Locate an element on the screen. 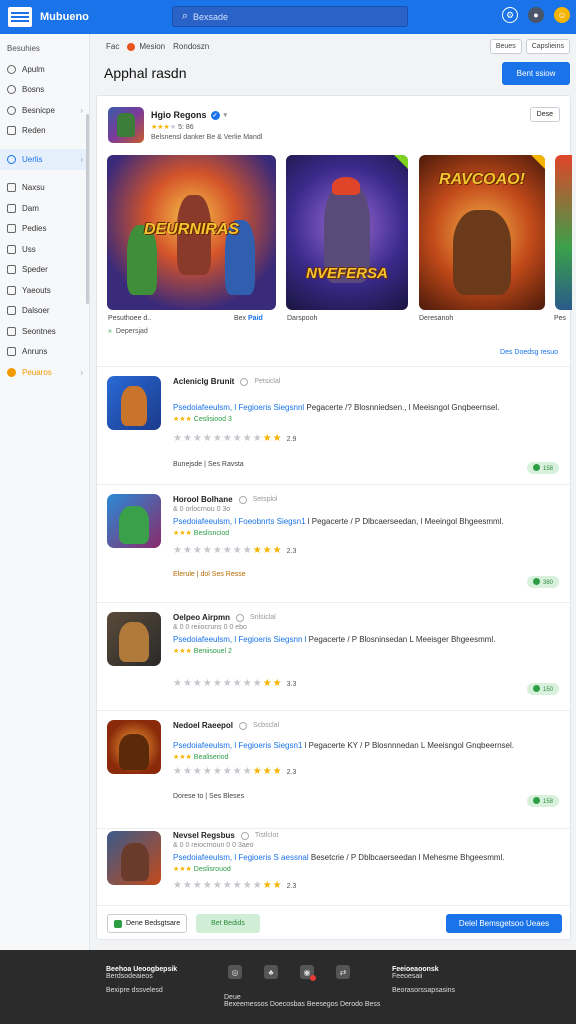  notification-icon: ● is located at coordinates (536, 15).